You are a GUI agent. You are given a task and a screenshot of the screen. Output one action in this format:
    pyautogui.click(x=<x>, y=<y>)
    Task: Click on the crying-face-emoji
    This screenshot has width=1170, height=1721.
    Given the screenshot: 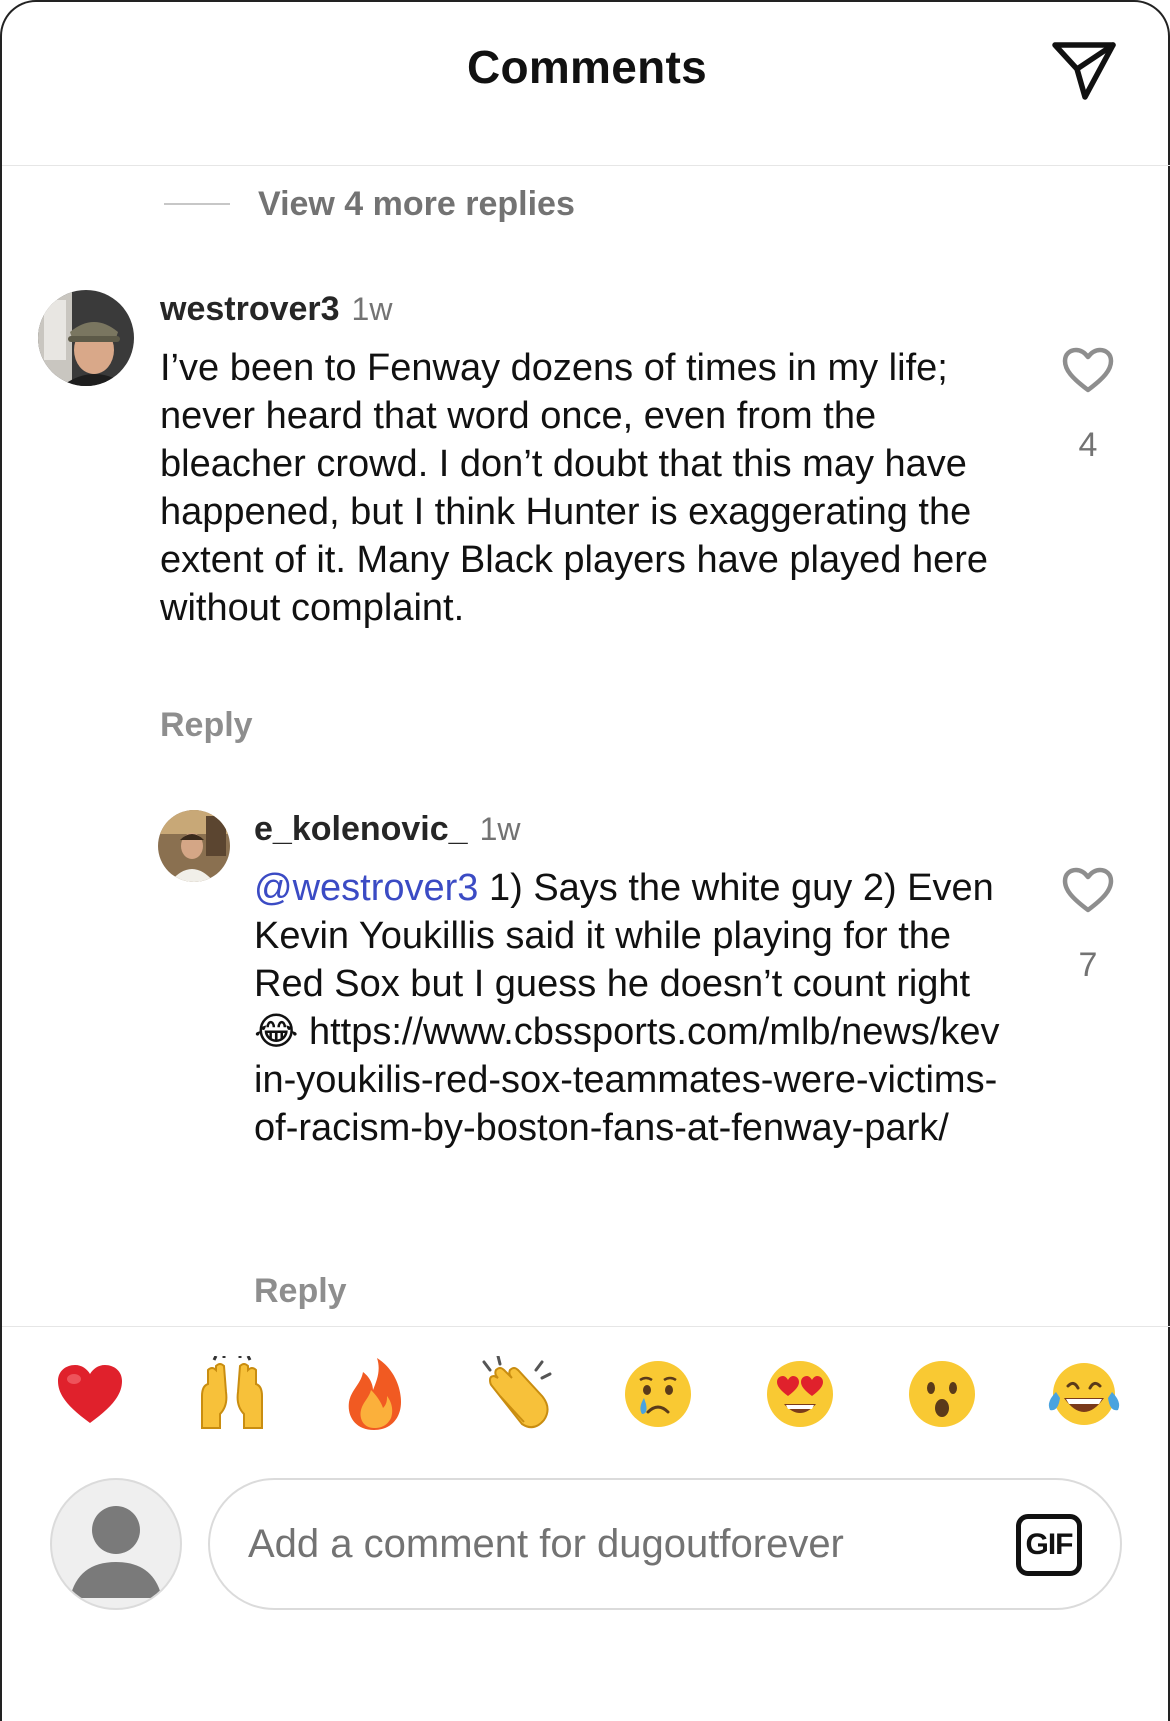 What is the action you would take?
    pyautogui.click(x=658, y=1394)
    